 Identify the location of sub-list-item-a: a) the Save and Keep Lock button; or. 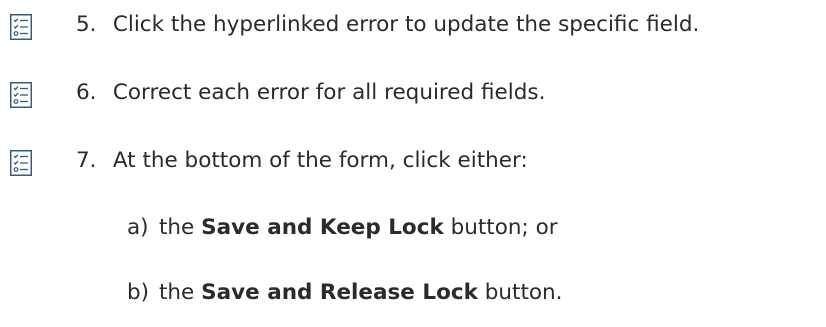
(342, 228).